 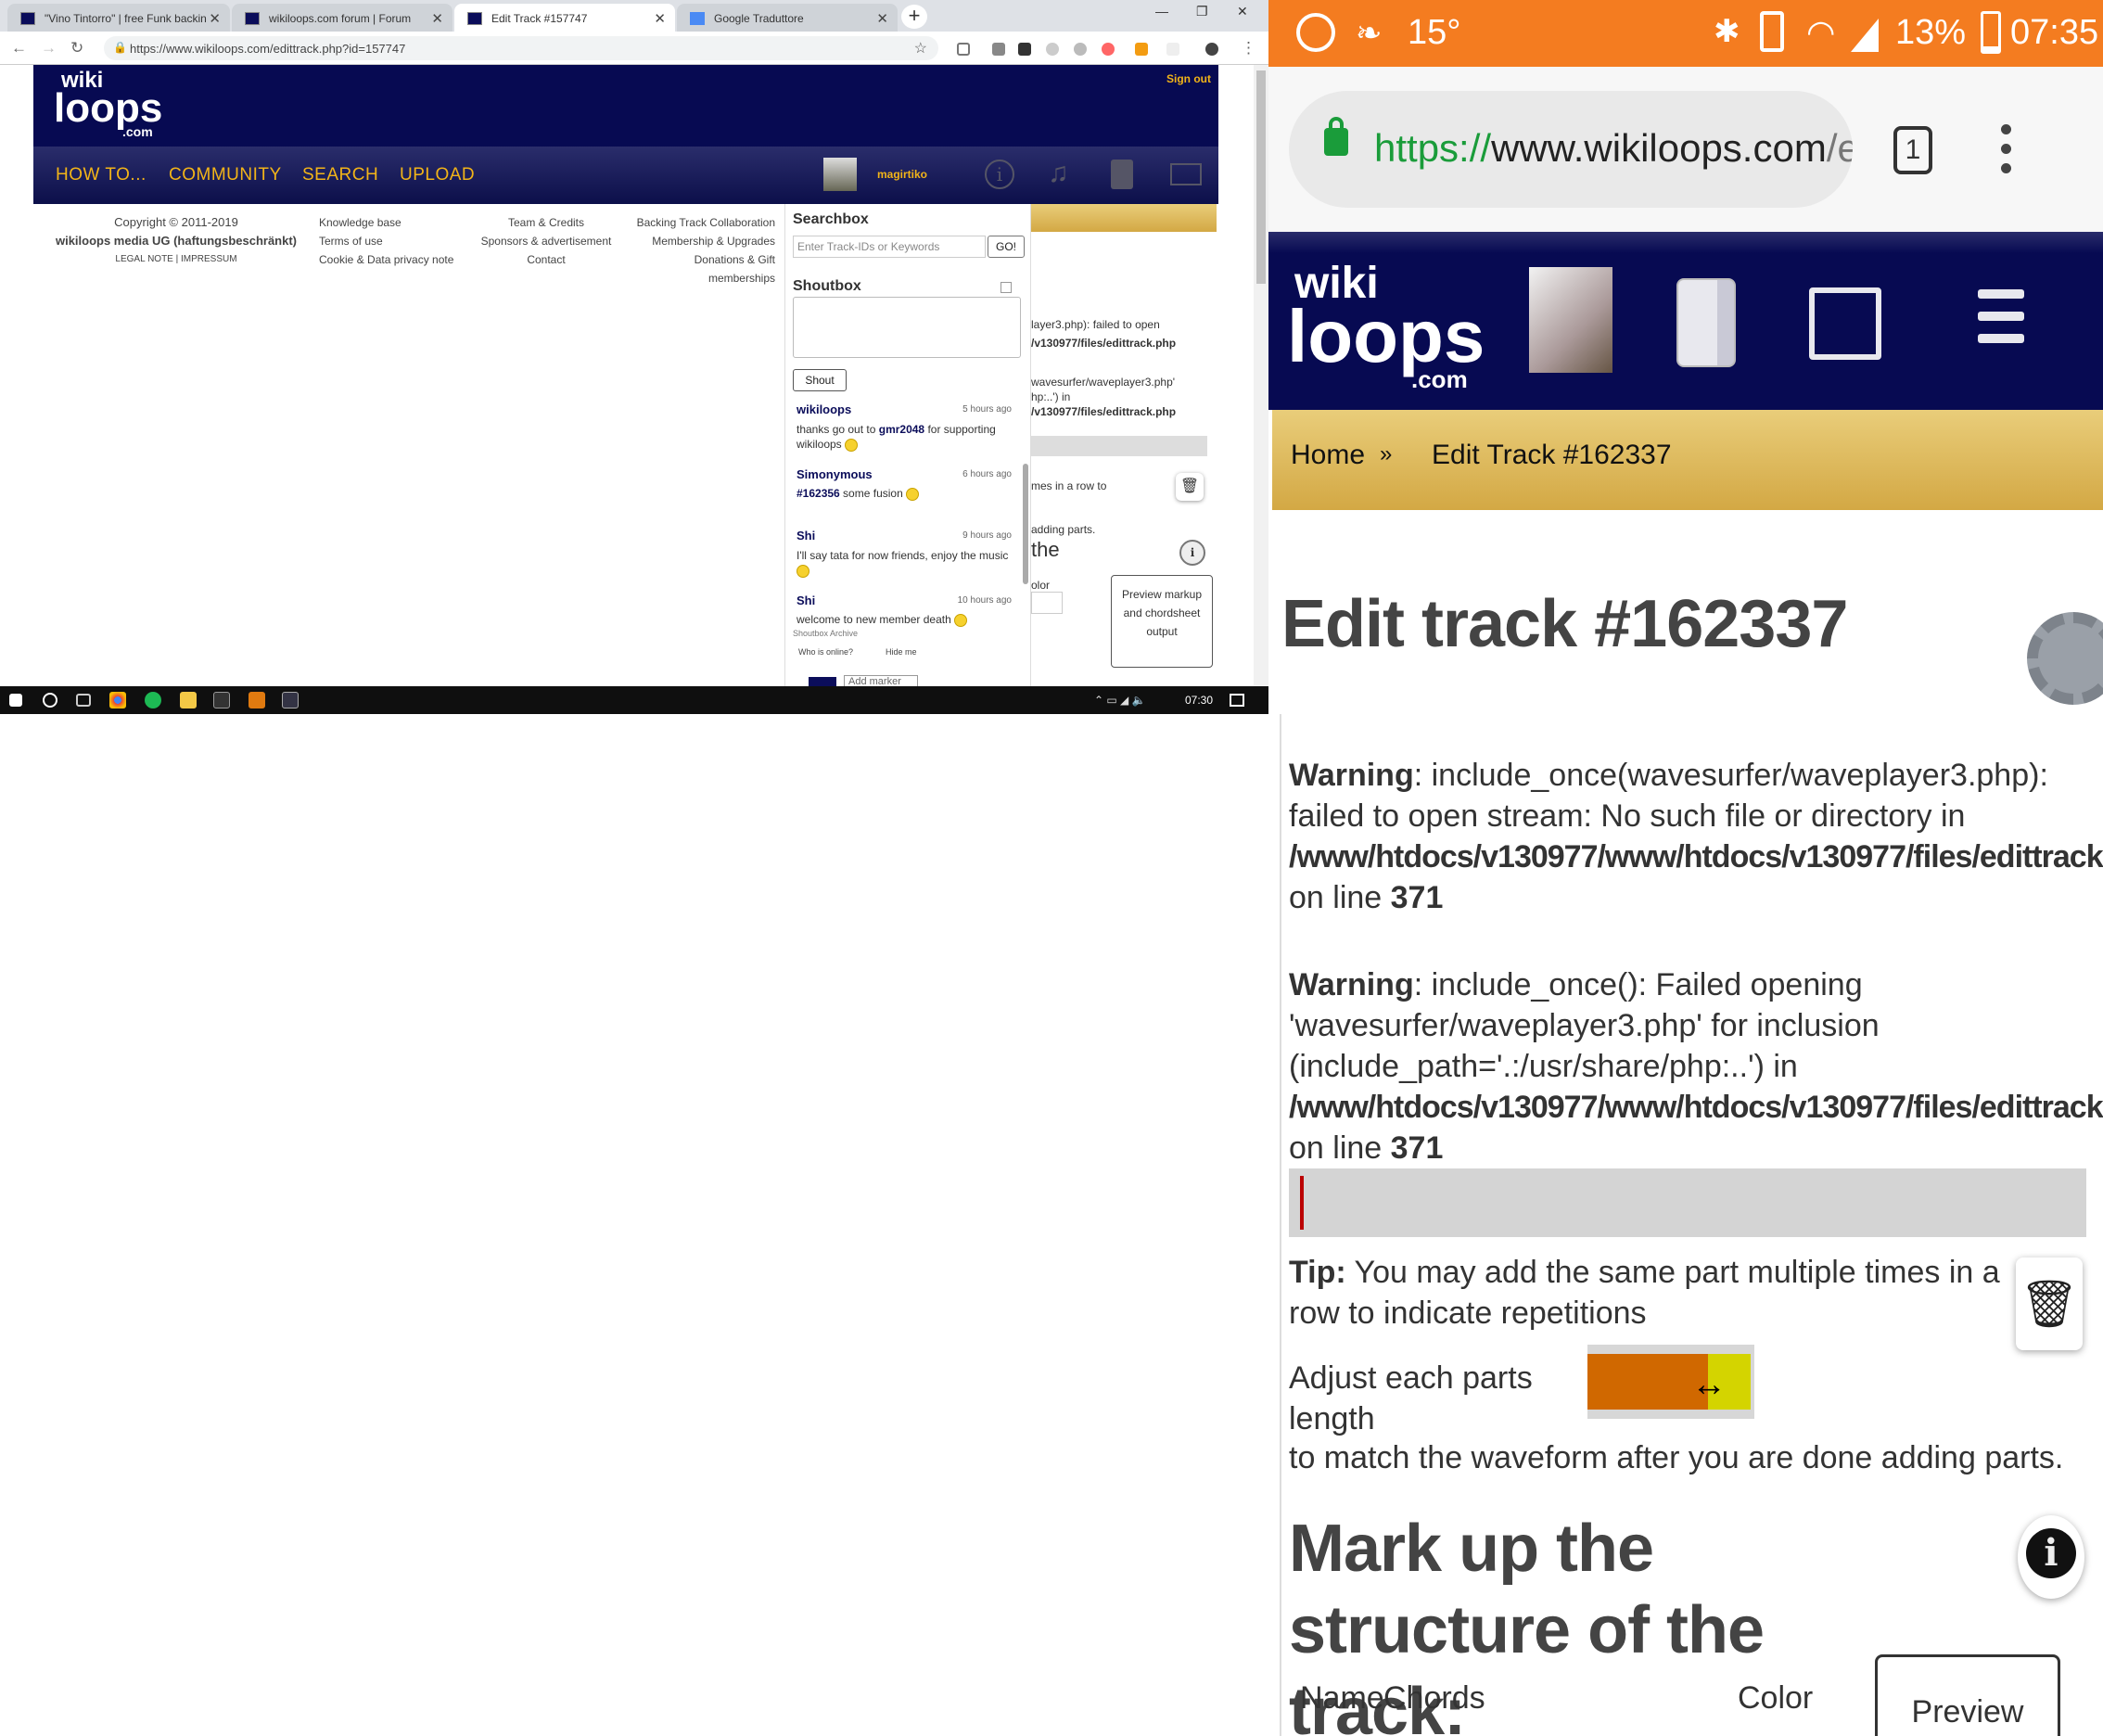 What do you see at coordinates (76, 48) in the screenshot?
I see `reload-icon: ↻` at bounding box center [76, 48].